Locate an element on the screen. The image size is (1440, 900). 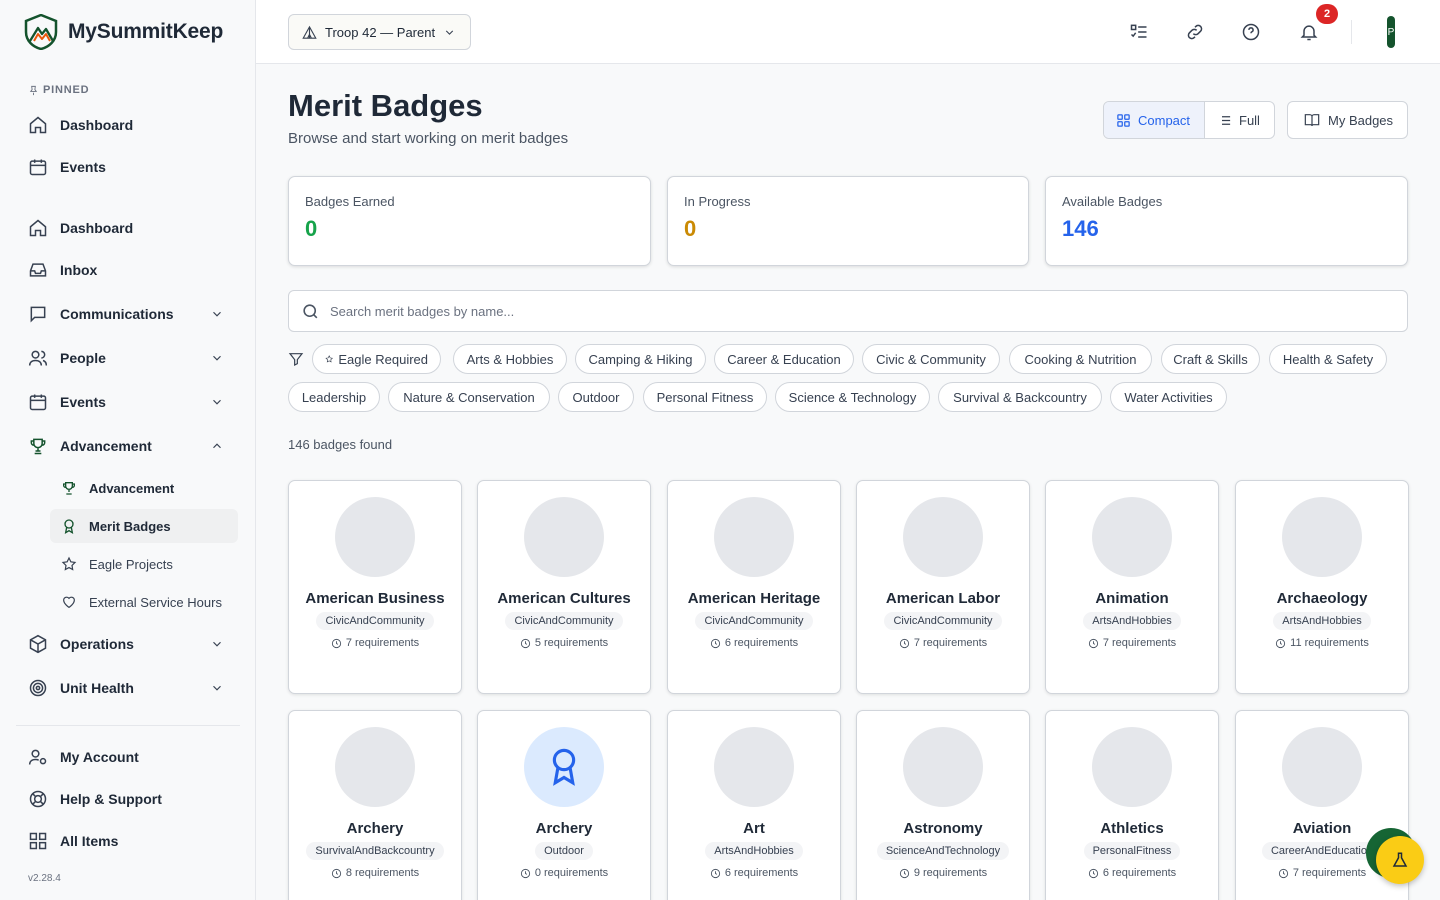
search-input is located at coordinates (780, 311).